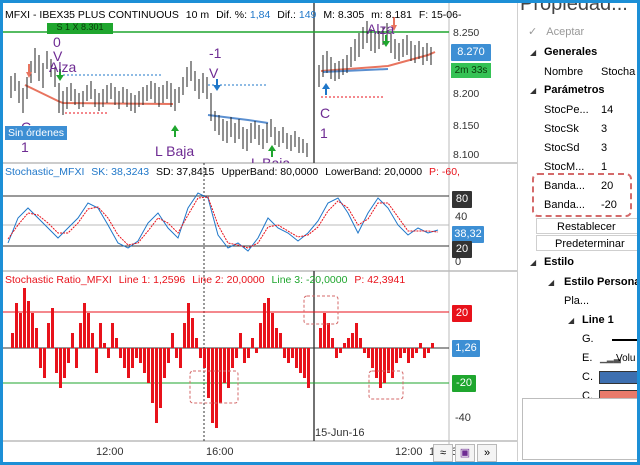 Image resolution: width=640 pixels, height=465 pixels. Describe the element at coordinates (487, 453) in the screenshot. I see `expand-button: »` at that location.